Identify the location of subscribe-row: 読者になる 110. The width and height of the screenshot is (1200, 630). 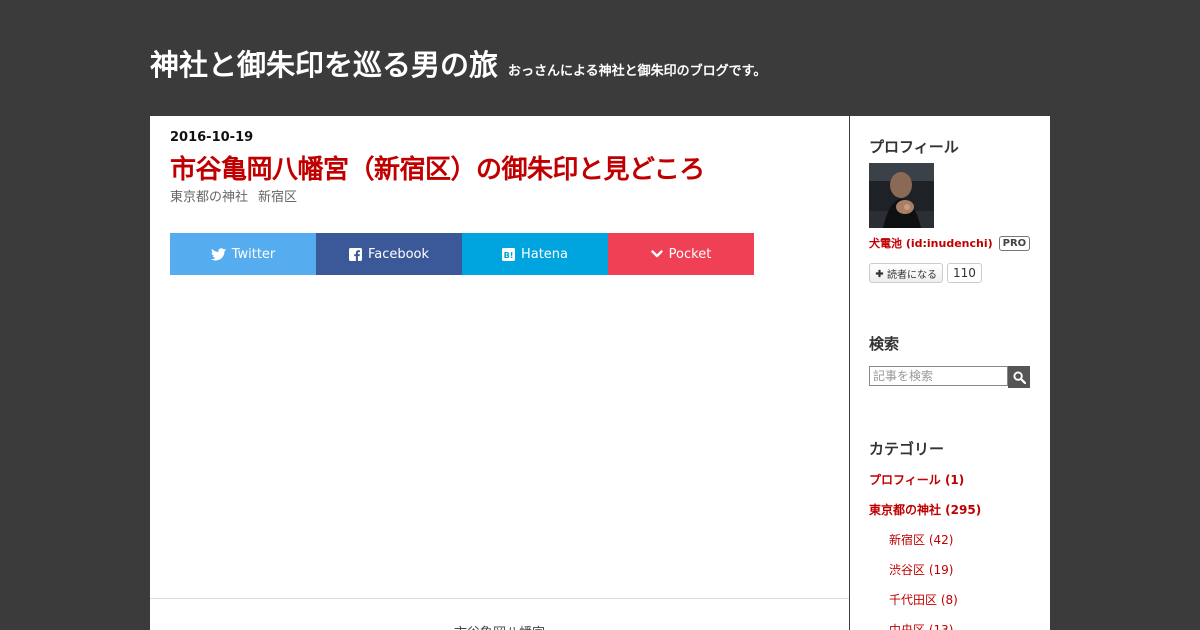
(925, 273).